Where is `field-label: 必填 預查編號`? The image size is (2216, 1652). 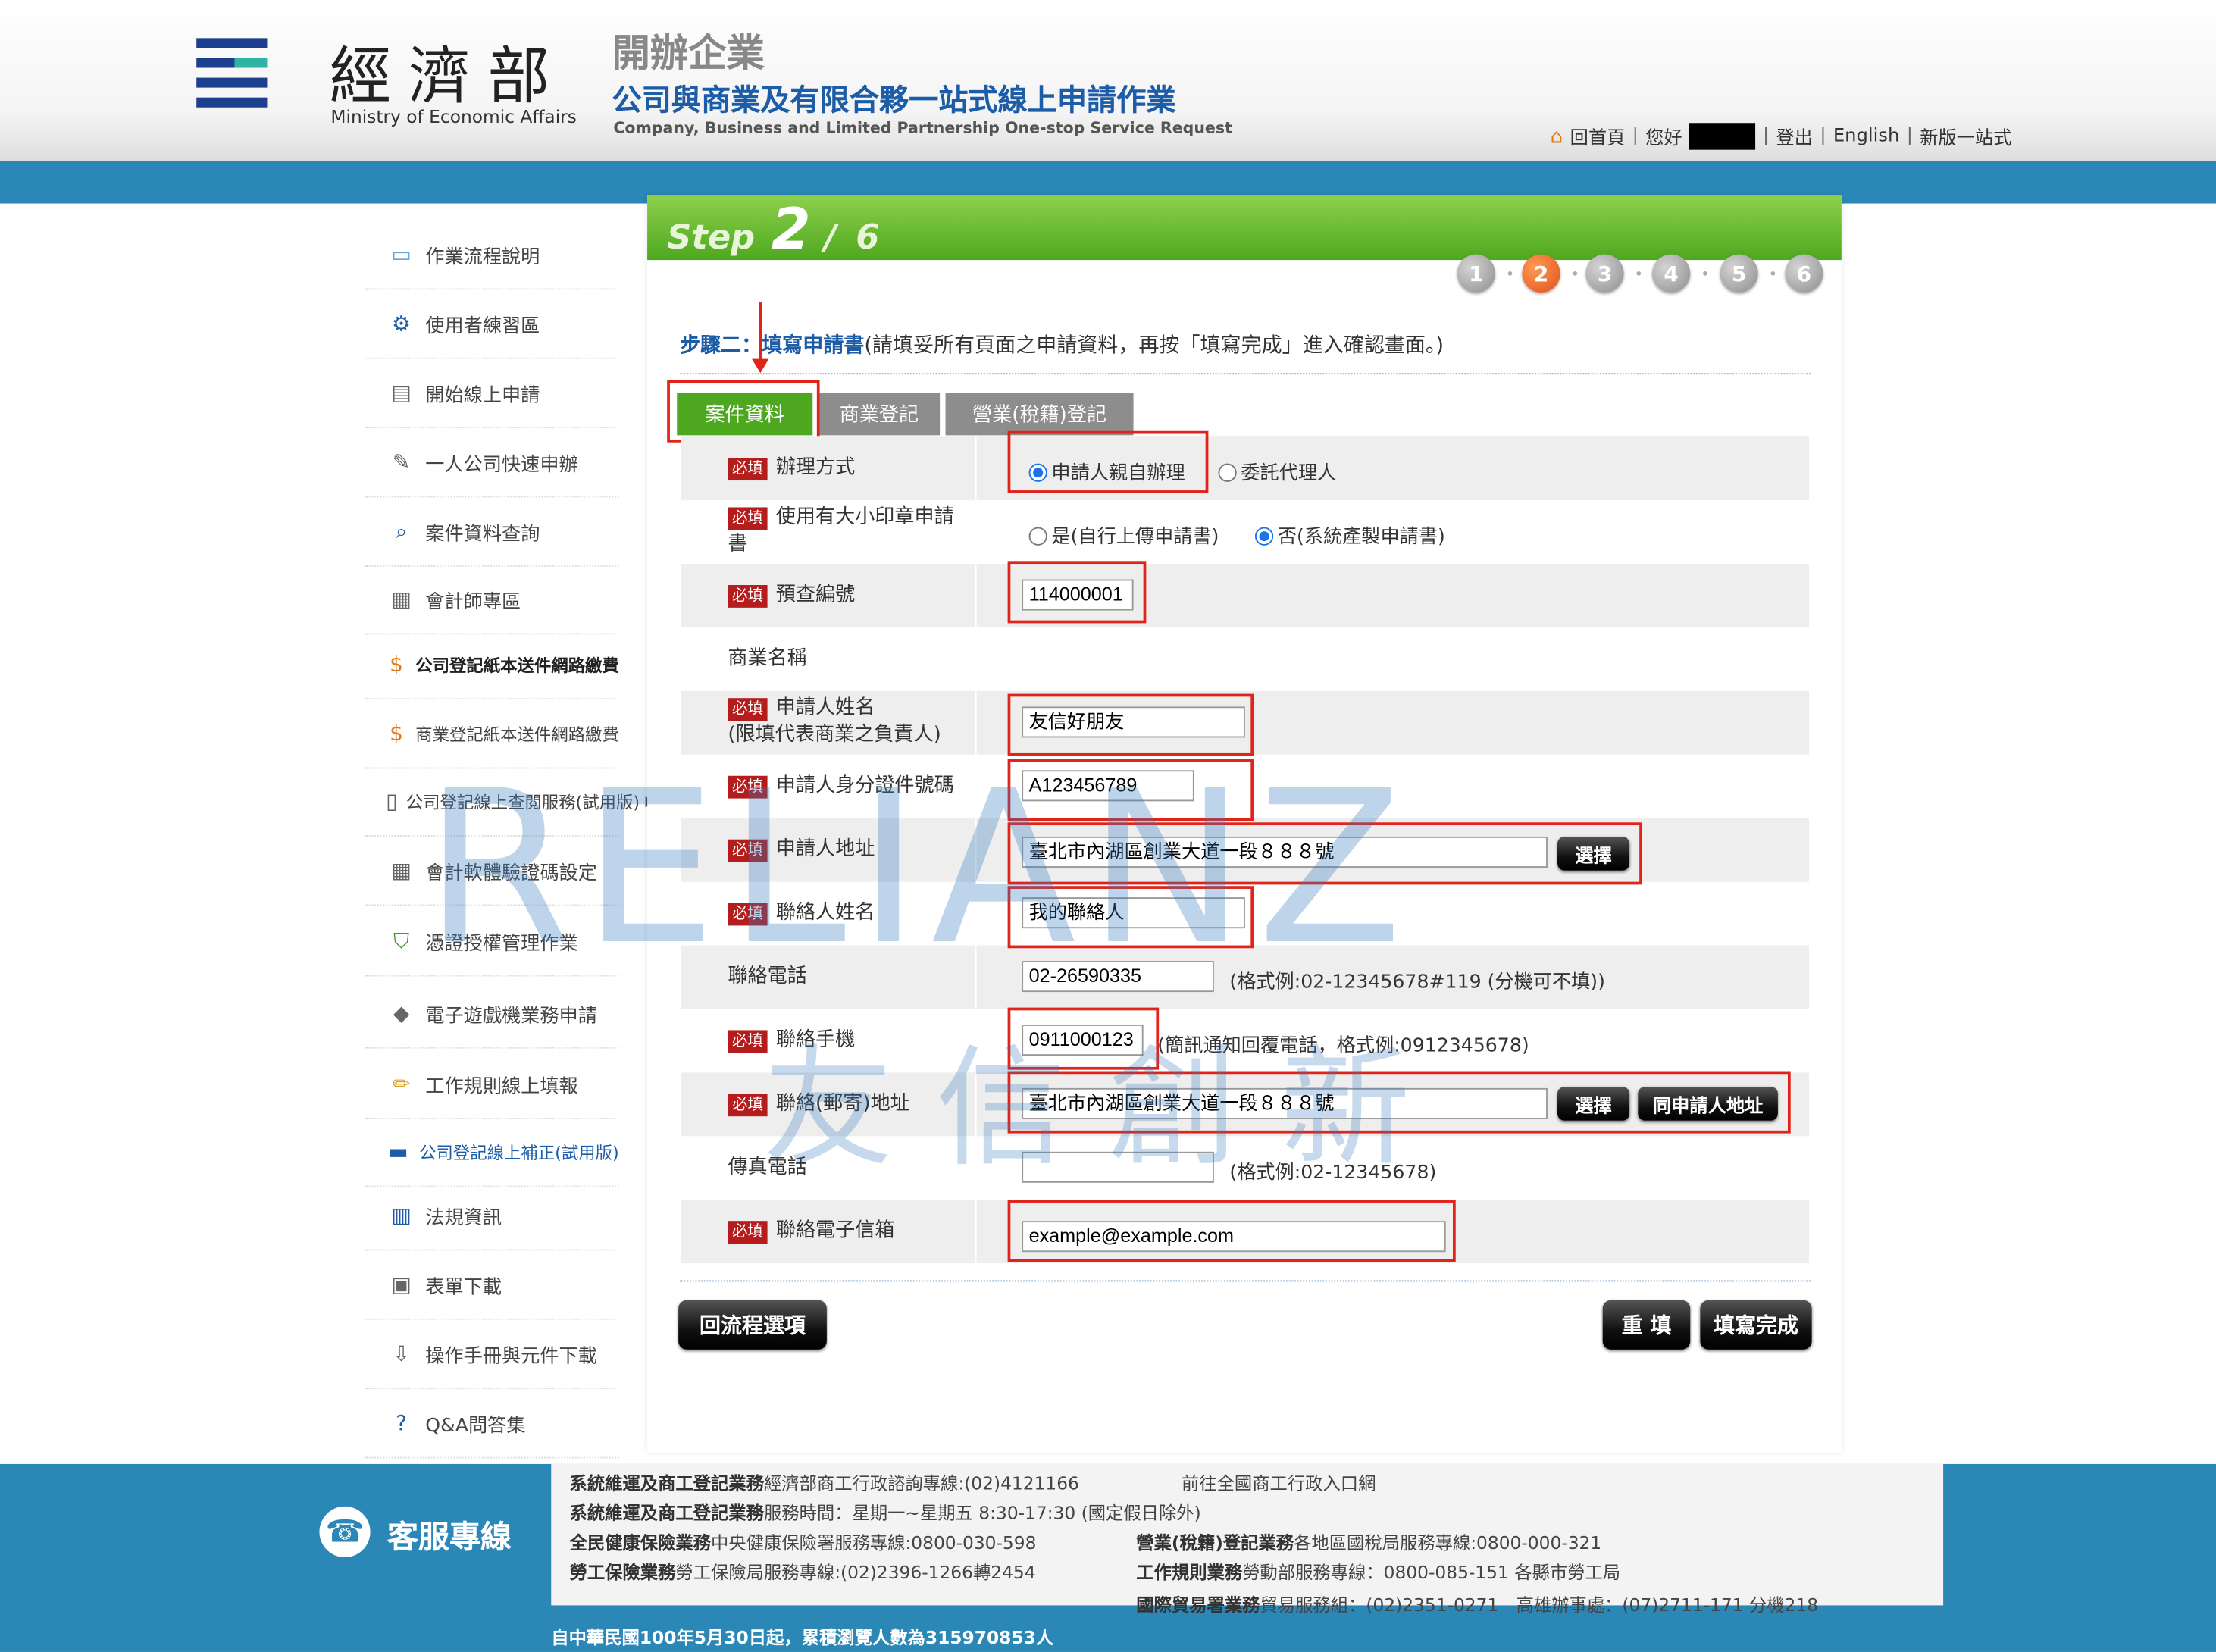 field-label: 必填 預查編號 is located at coordinates (792, 595).